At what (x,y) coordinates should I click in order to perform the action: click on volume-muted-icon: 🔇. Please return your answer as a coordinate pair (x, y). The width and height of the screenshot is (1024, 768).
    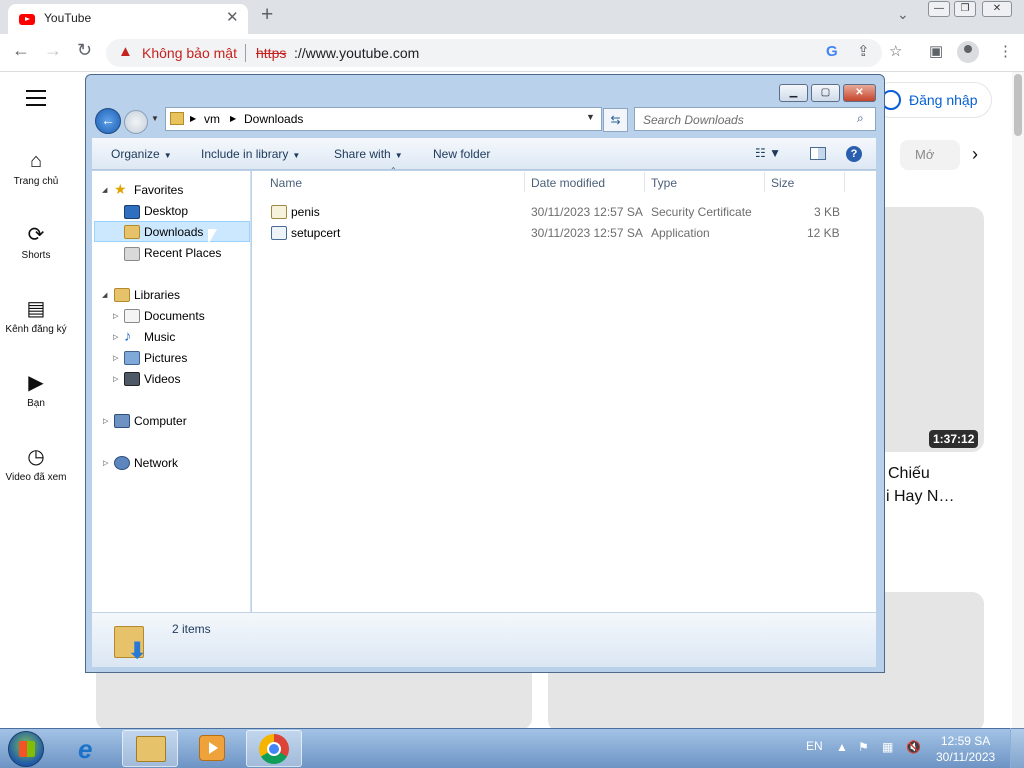
    Looking at the image, I should click on (913, 747).